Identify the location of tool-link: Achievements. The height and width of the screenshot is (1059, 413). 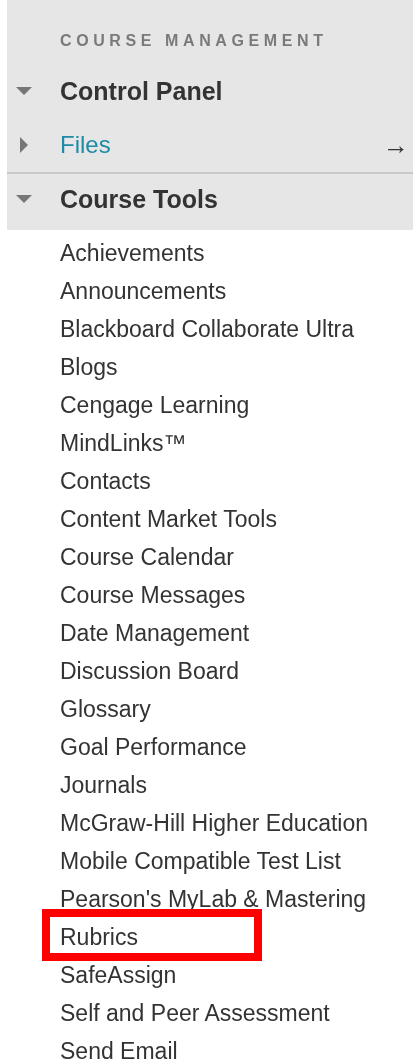
(236, 253).